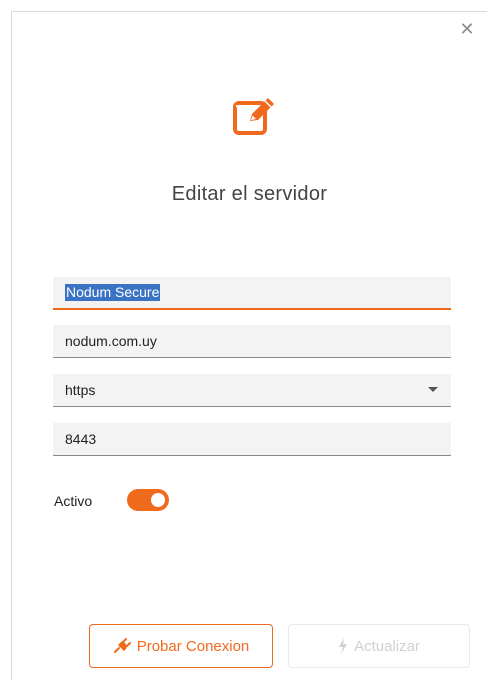 This screenshot has height=680, width=488. I want to click on port-value: 8443, so click(80, 439).